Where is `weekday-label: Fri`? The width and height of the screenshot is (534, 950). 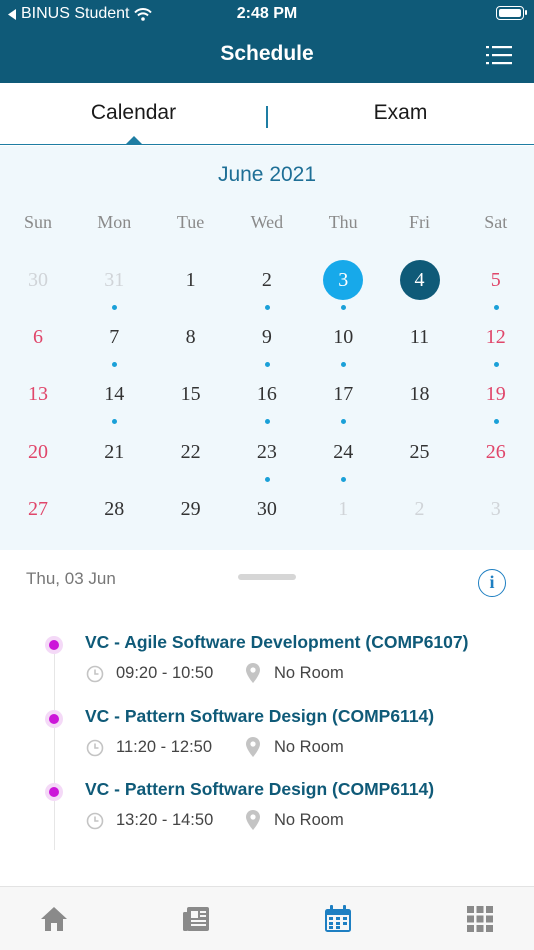
weekday-label: Fri is located at coordinates (419, 222).